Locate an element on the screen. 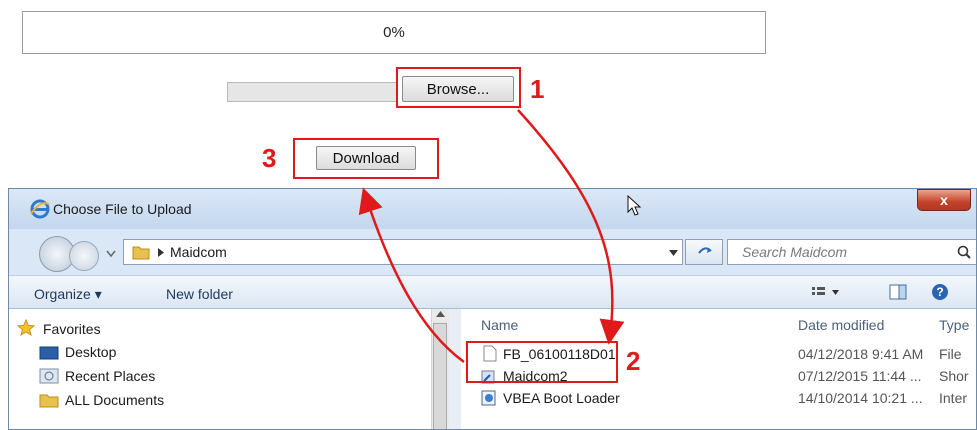 The height and width of the screenshot is (430, 977). arrow-file-to-download is located at coordinates (411, 275).